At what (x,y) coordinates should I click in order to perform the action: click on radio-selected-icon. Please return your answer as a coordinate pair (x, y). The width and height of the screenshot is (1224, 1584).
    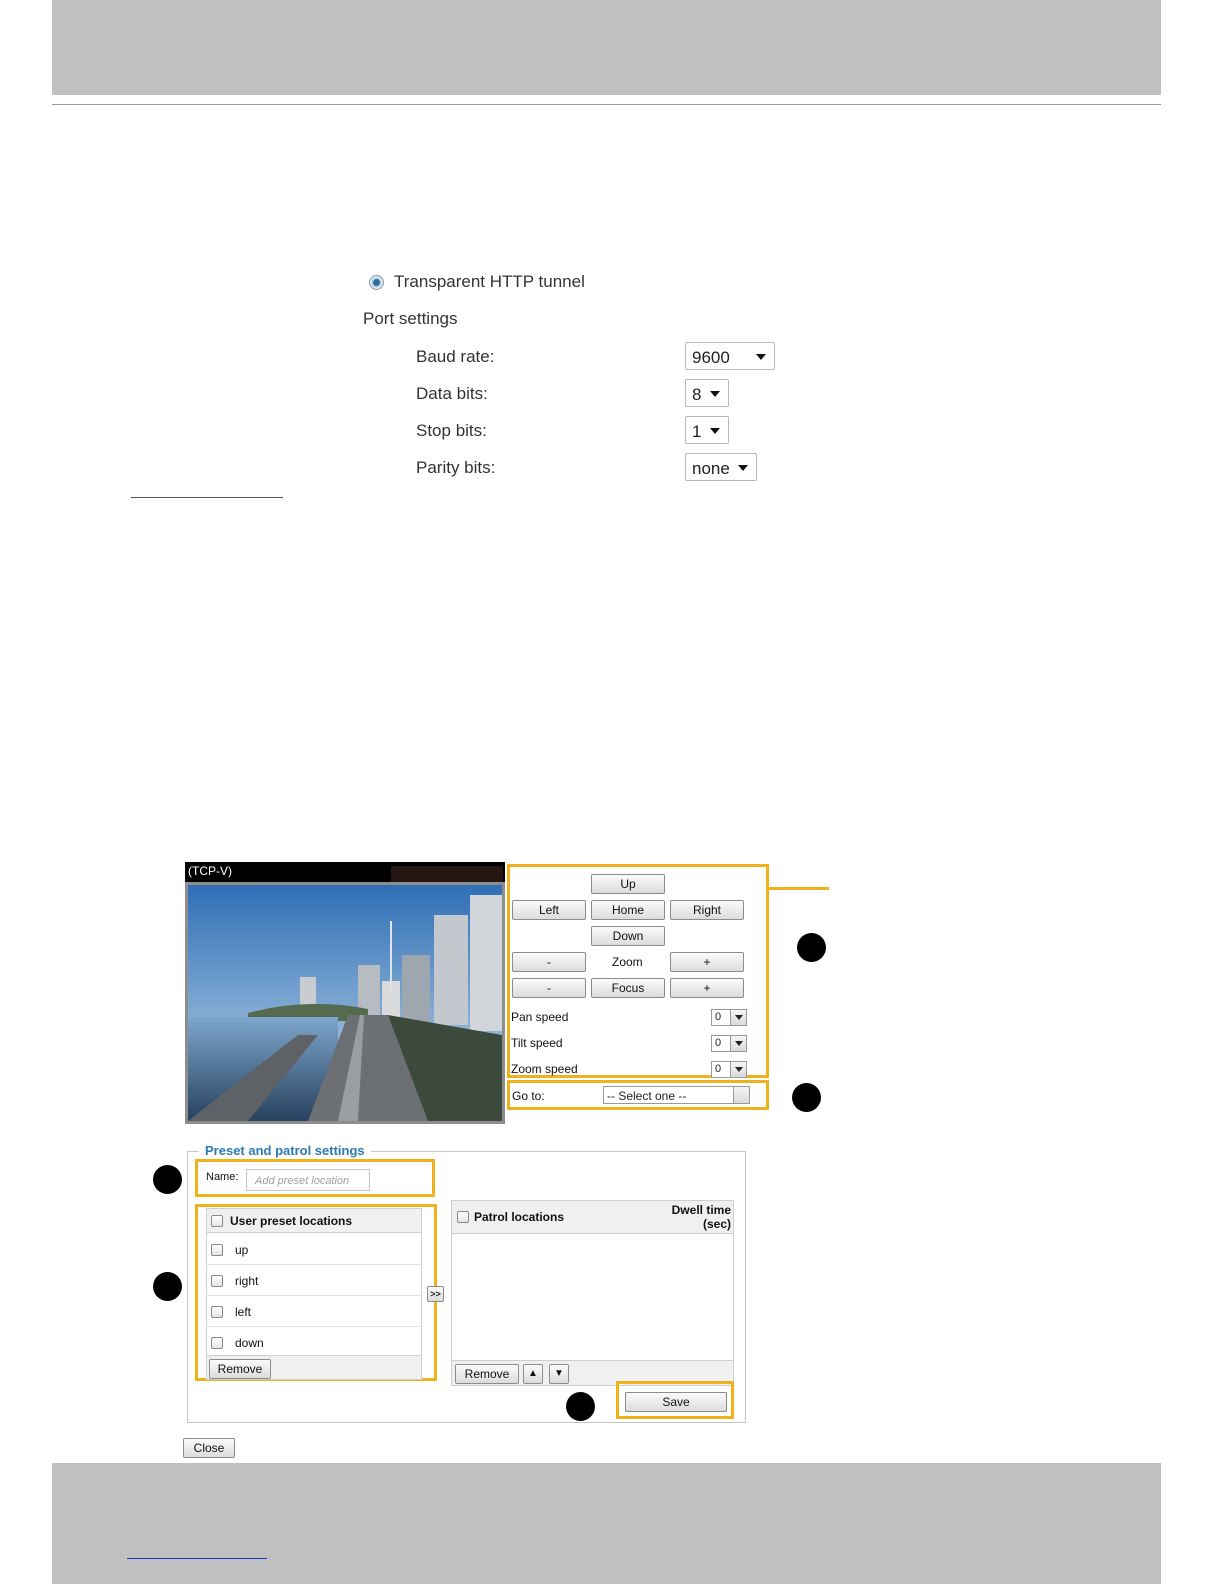
    Looking at the image, I should click on (376, 282).